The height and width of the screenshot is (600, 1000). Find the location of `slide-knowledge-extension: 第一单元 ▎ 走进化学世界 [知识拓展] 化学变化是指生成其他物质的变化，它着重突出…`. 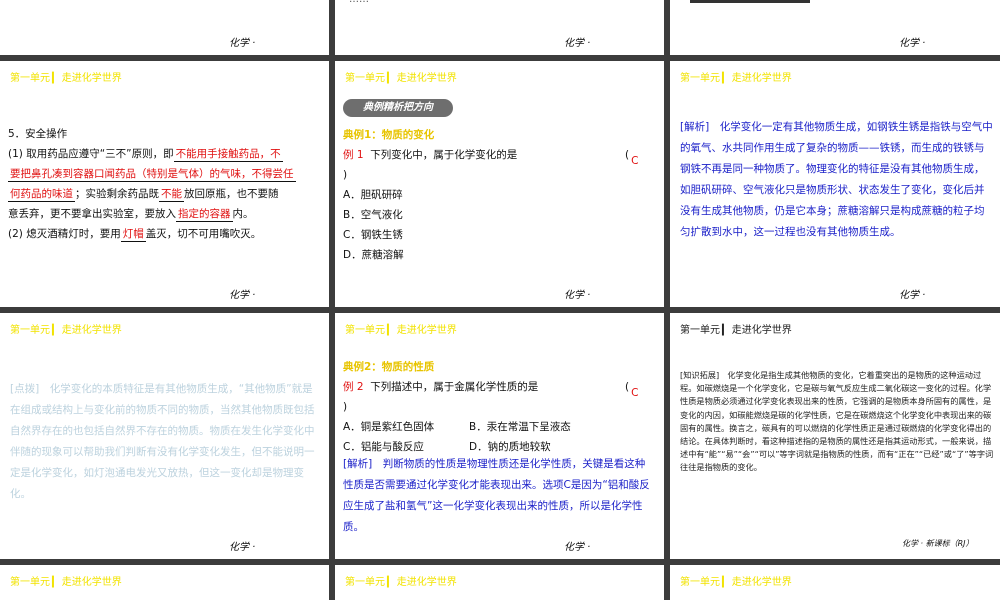

slide-knowledge-extension: 第一单元 ▎ 走进化学世界 [知识拓展] 化学变化是指生成其他物质的变化，它着重突出… is located at coordinates (835, 436).